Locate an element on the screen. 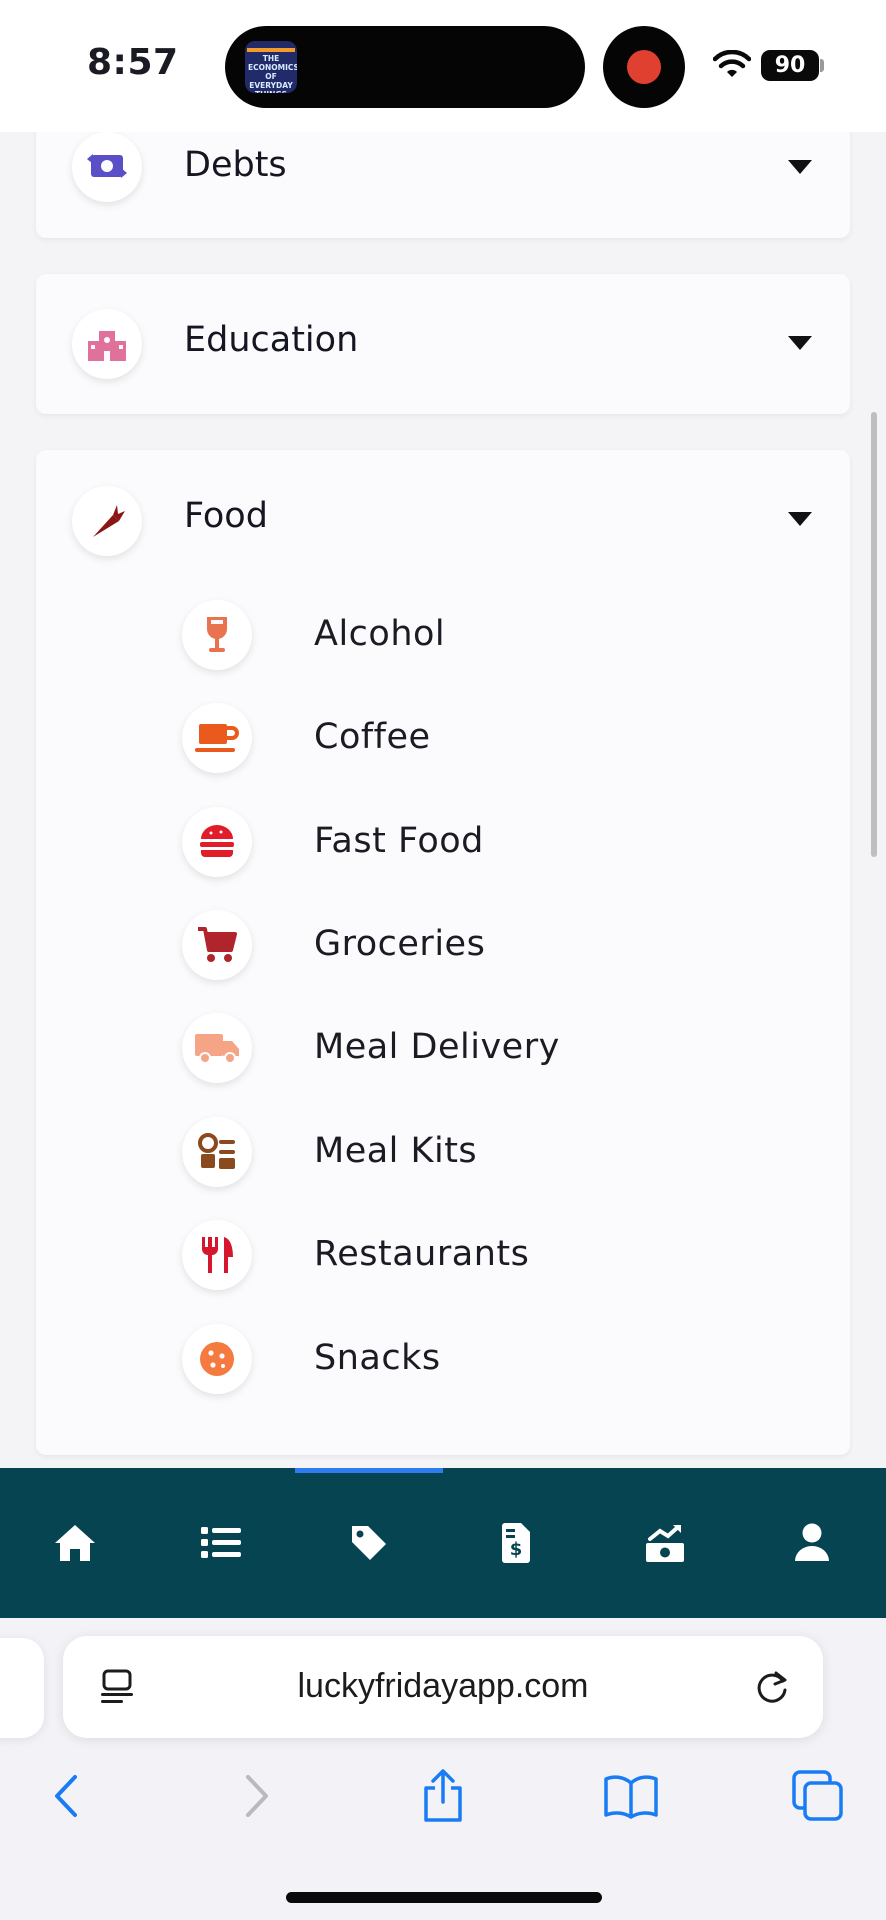 The image size is (886, 1920). fork-knife-icon is located at coordinates (217, 1255).